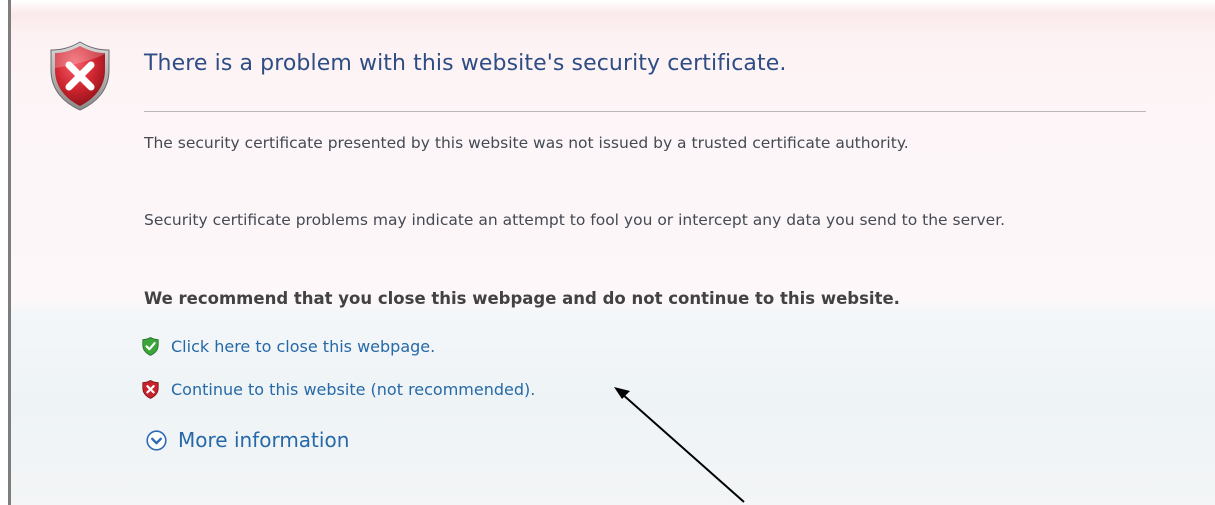 This screenshot has width=1215, height=505. I want to click on expand-chevron-circle-icon, so click(156, 440).